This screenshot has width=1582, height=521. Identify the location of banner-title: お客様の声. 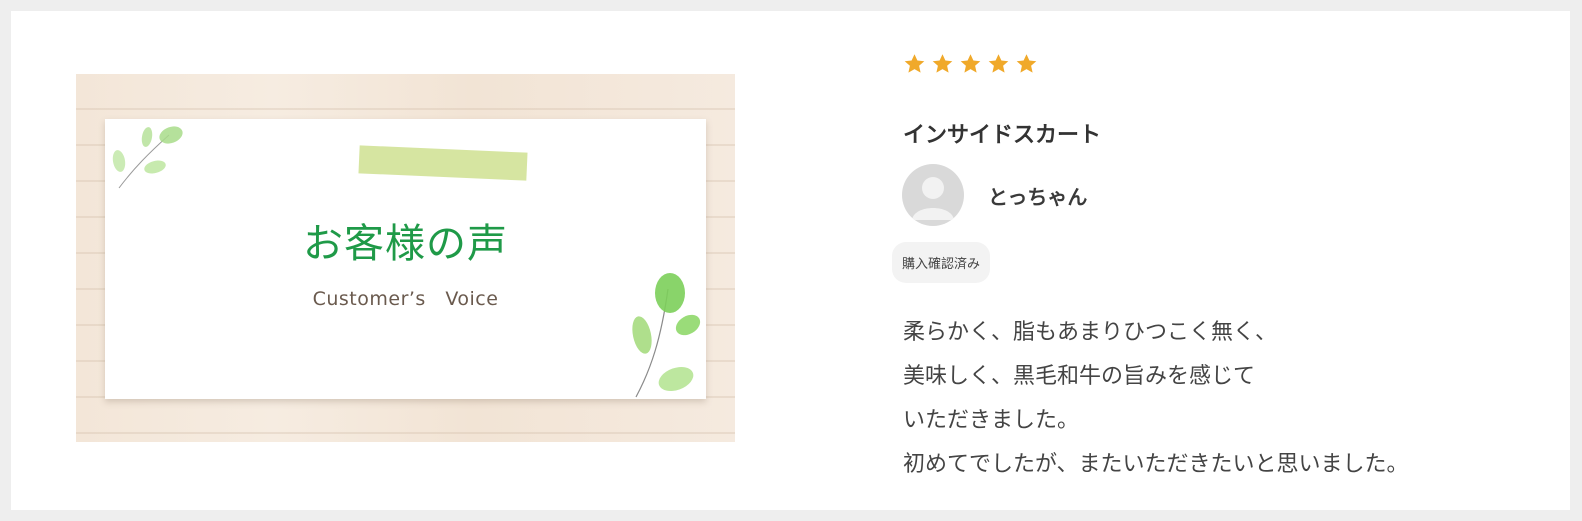
(405, 244).